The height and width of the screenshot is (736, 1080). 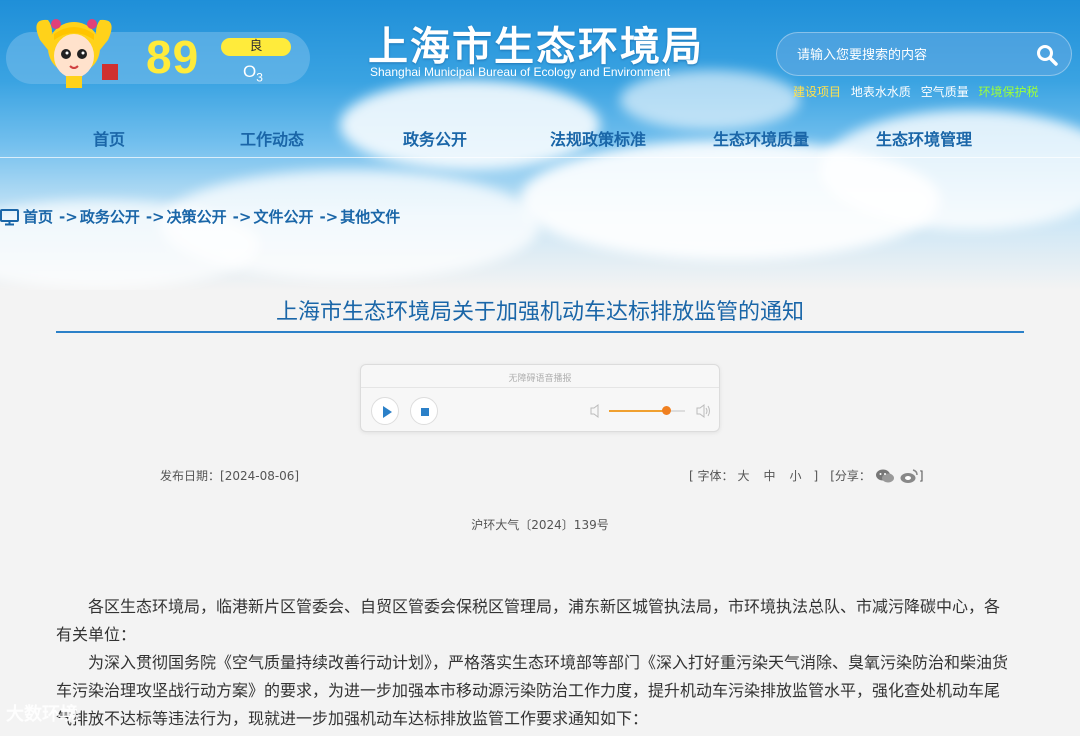 What do you see at coordinates (796, 475) in the screenshot?
I see `font-size-small: 小` at bounding box center [796, 475].